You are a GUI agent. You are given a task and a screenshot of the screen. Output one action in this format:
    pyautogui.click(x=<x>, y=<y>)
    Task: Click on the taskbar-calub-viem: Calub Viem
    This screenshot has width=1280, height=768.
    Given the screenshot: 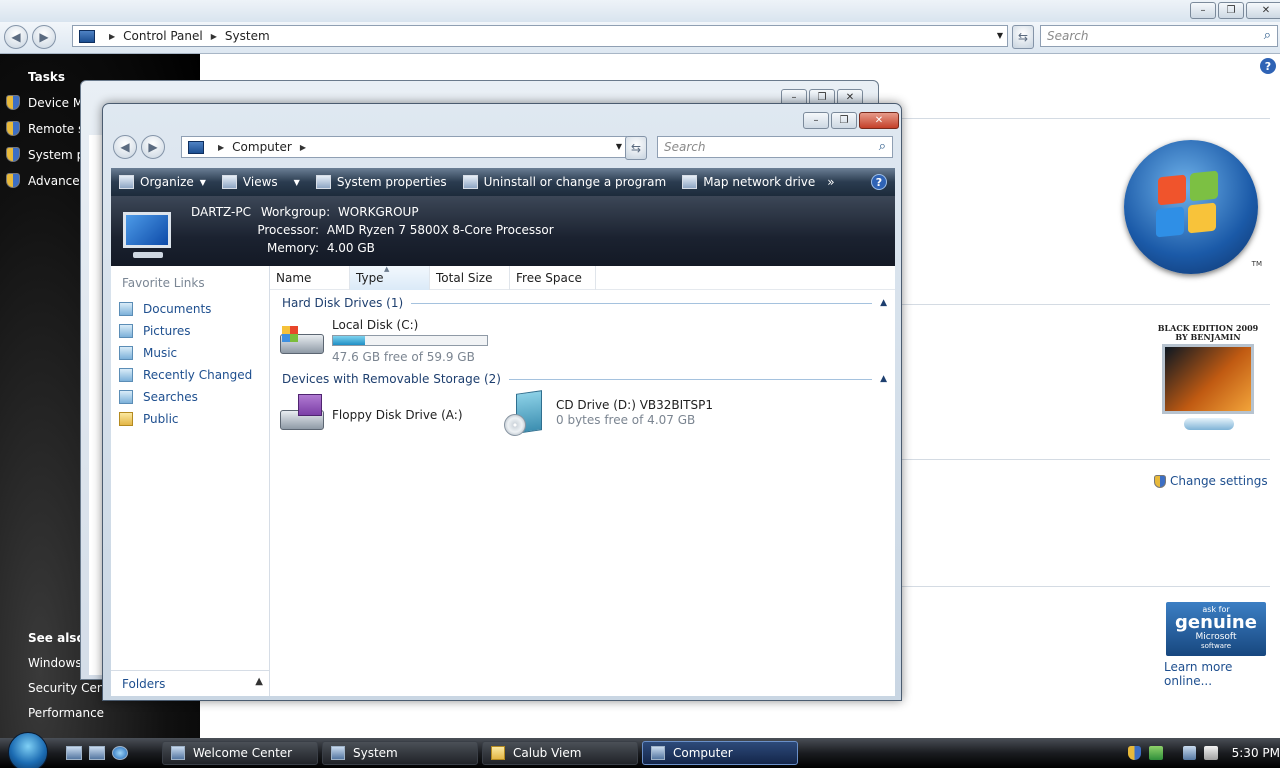 What is the action you would take?
    pyautogui.click(x=560, y=753)
    